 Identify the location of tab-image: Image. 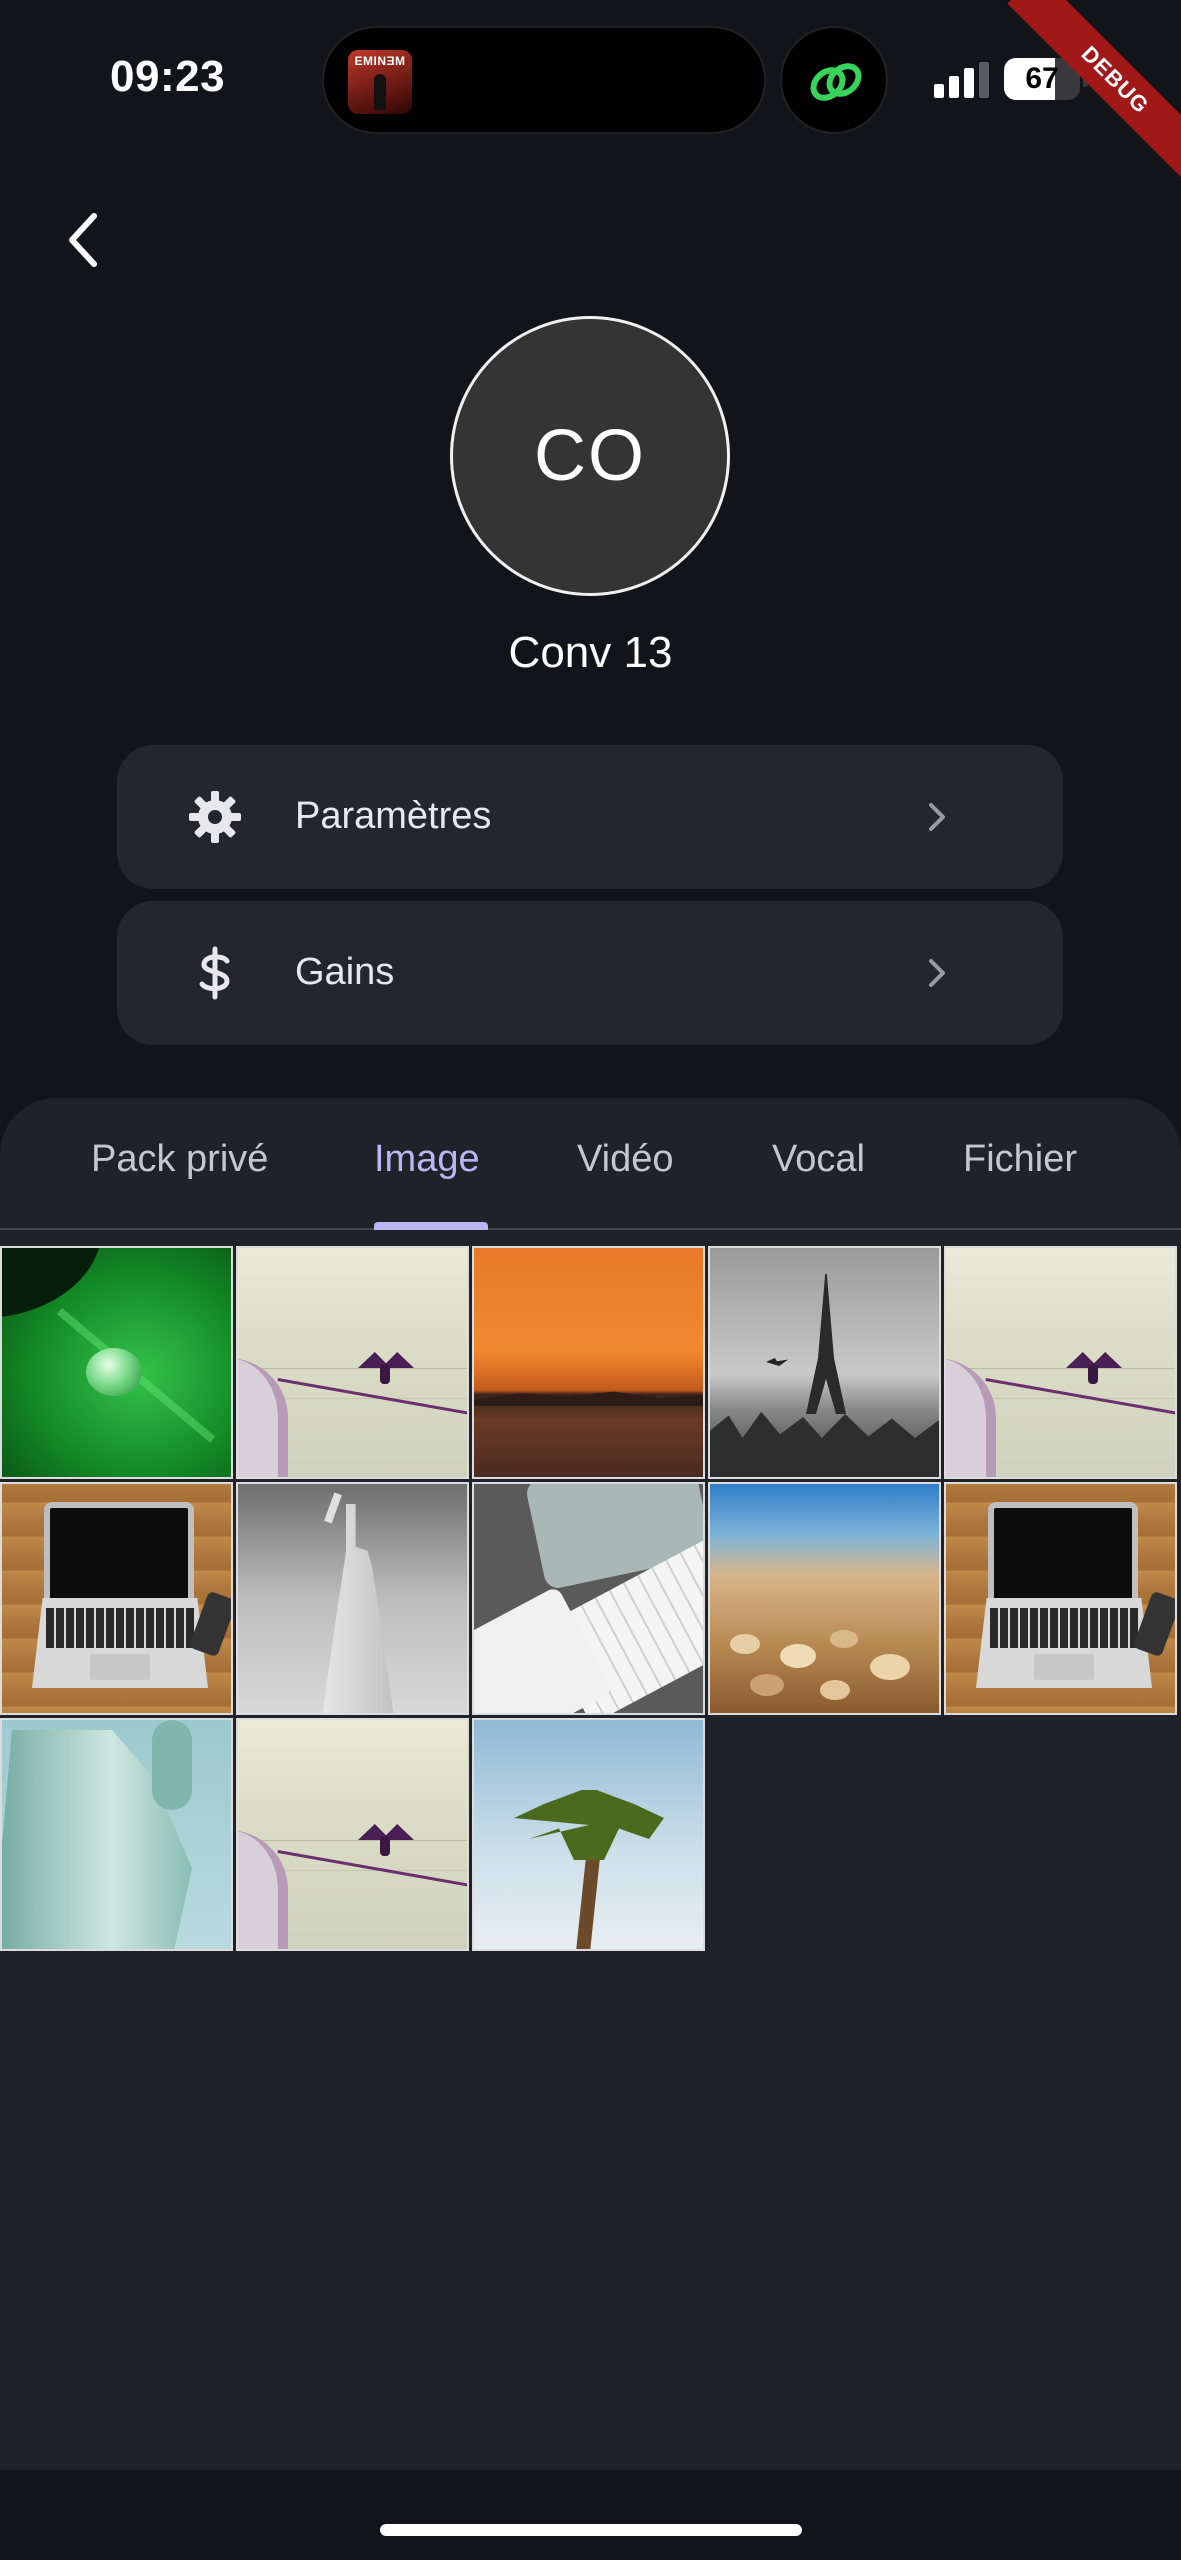
(427, 1183).